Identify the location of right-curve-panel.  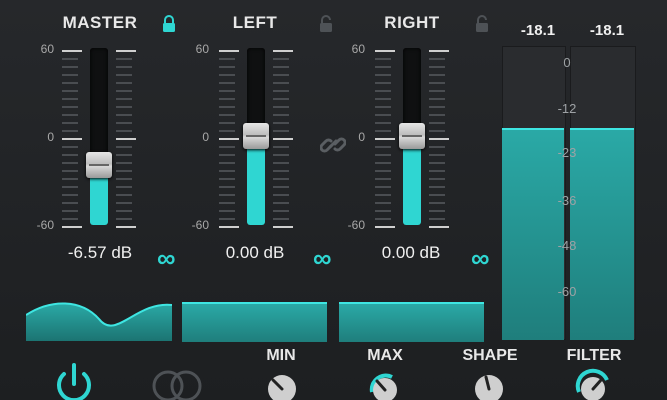
(411, 322).